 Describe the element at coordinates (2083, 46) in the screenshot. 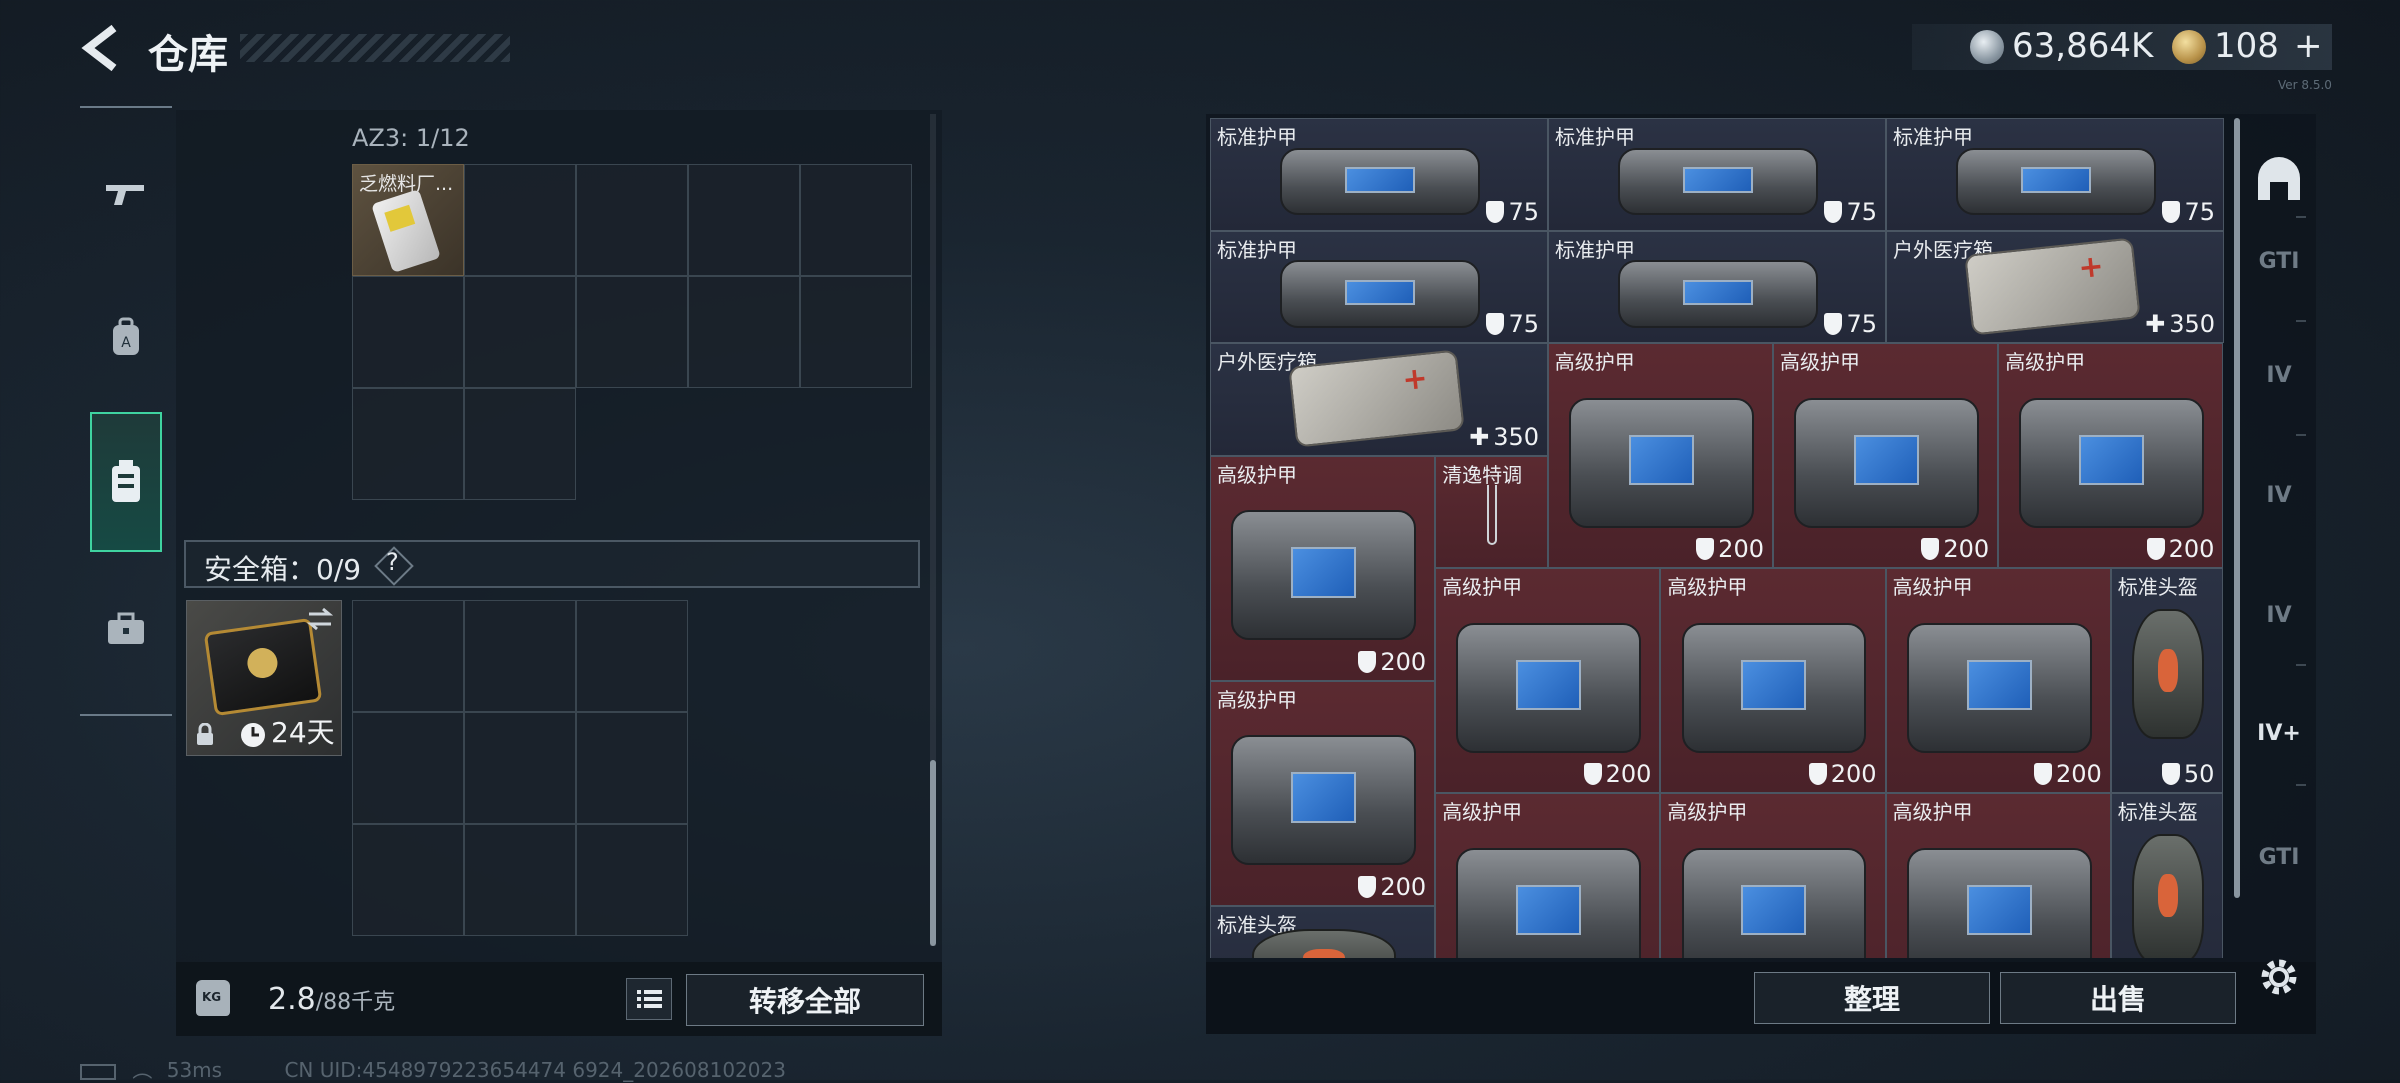

I see `silver-amount: 63,864K` at that location.